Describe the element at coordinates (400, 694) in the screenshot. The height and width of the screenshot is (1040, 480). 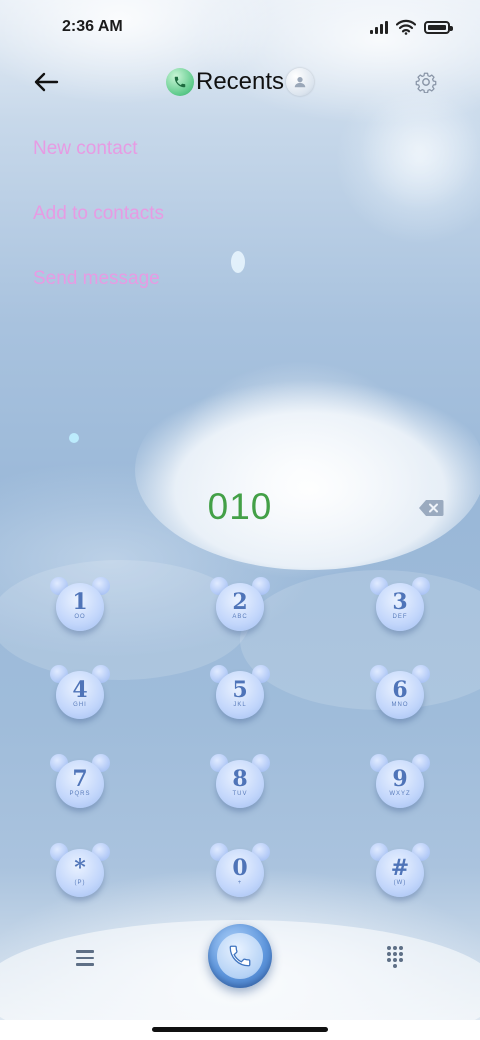
I see `key-6: 6 MNO` at that location.